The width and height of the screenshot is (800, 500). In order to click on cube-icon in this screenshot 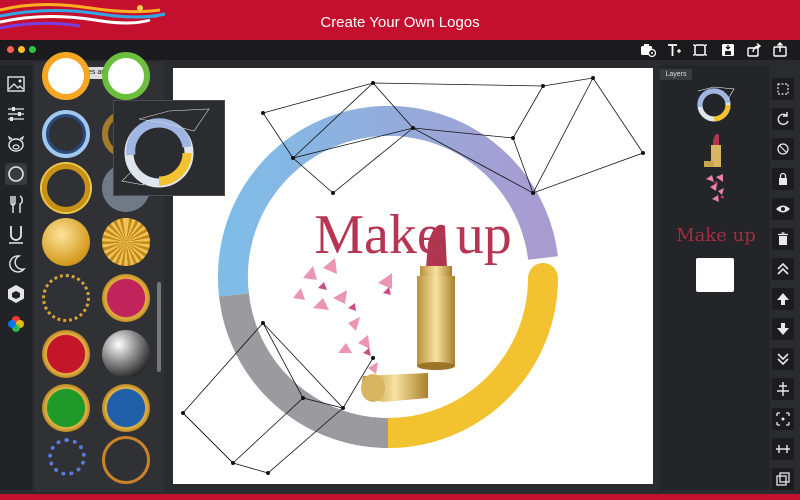, I will do `click(16, 294)`.